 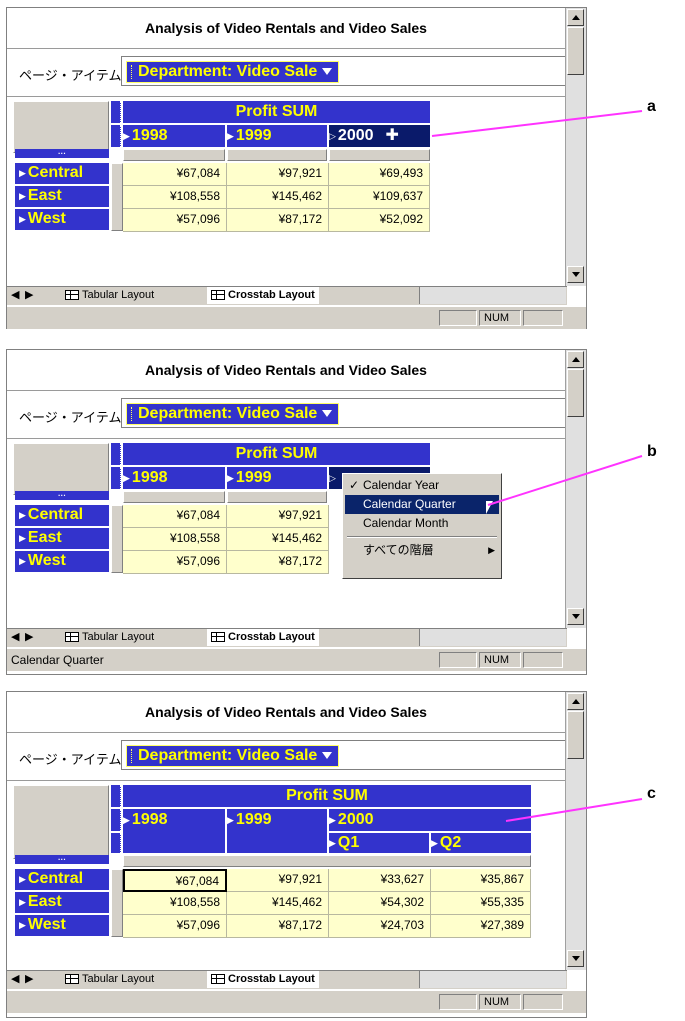 I want to click on year-header-2000: ▷ 2000 ✚, so click(x=379, y=136).